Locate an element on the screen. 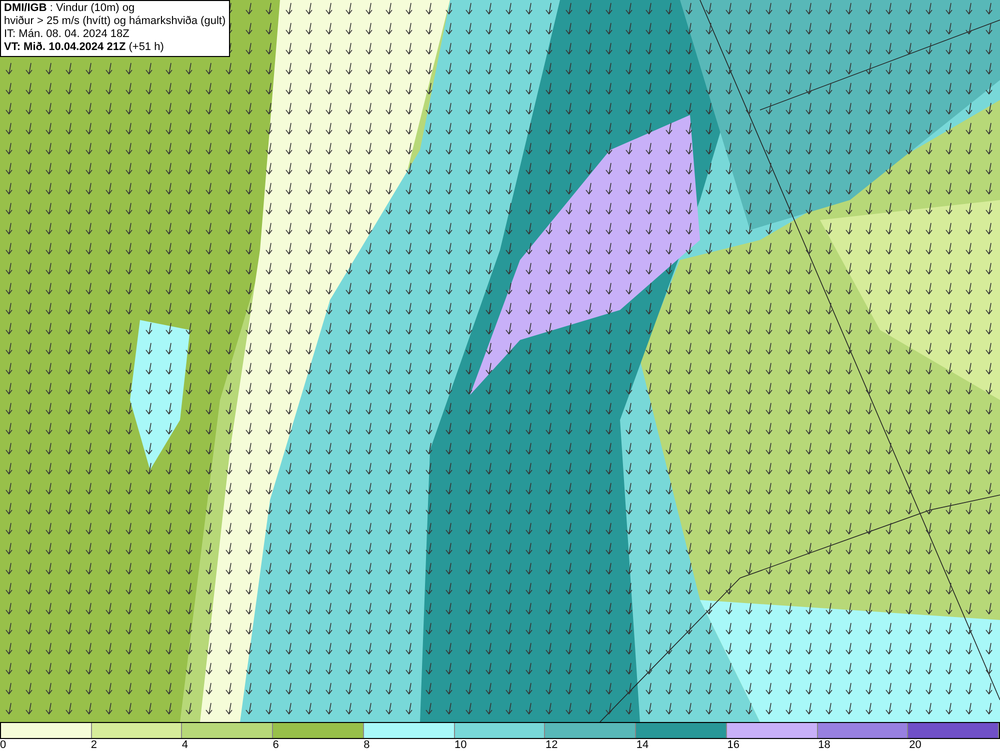  scale-label: 4 is located at coordinates (185, 745).